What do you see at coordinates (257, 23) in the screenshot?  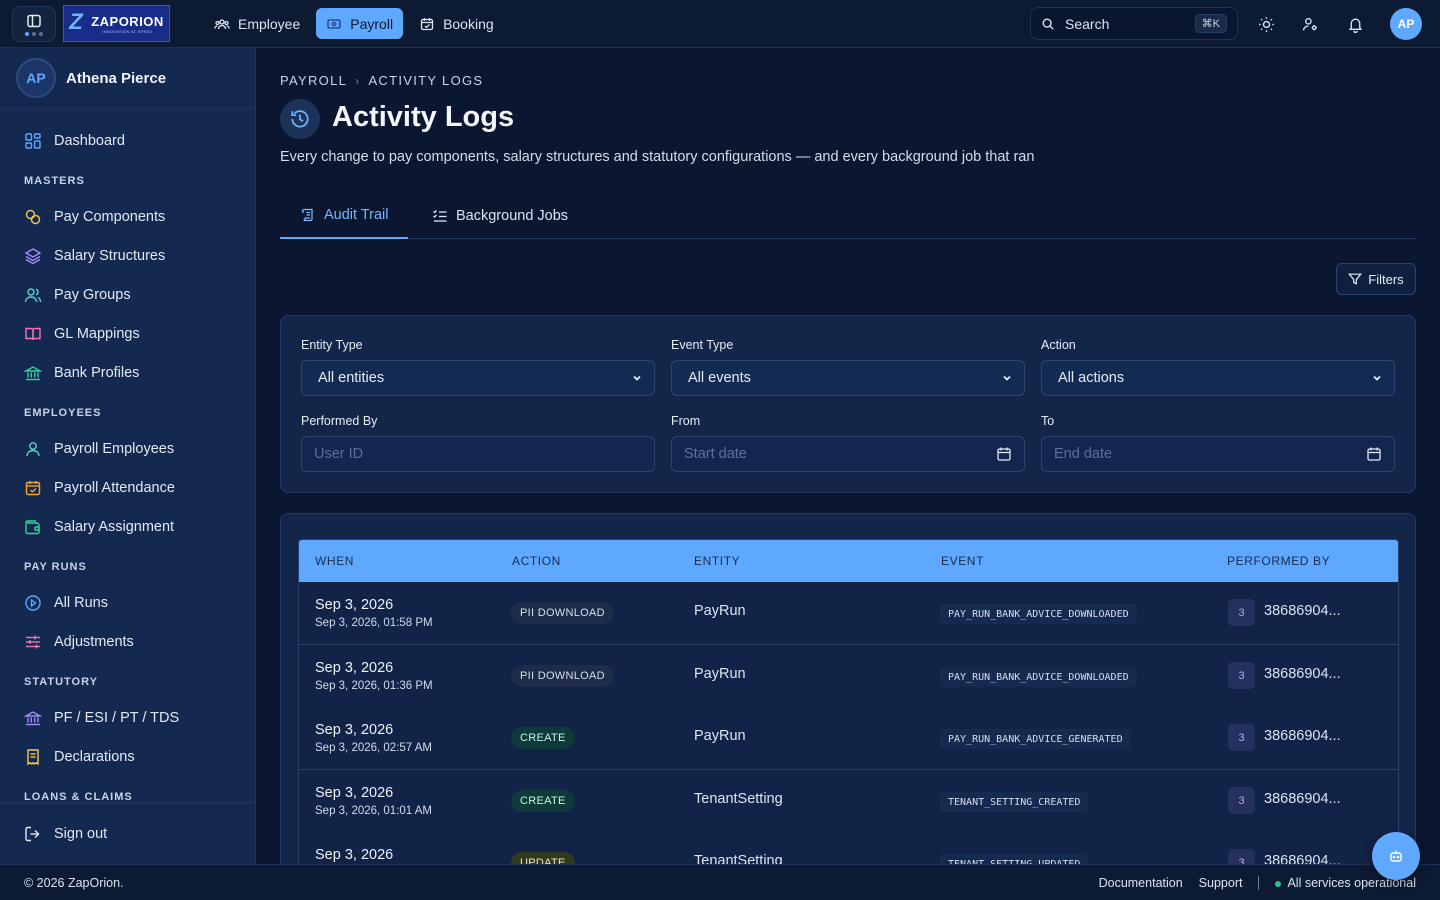 I see `nav-employee: Employee` at bounding box center [257, 23].